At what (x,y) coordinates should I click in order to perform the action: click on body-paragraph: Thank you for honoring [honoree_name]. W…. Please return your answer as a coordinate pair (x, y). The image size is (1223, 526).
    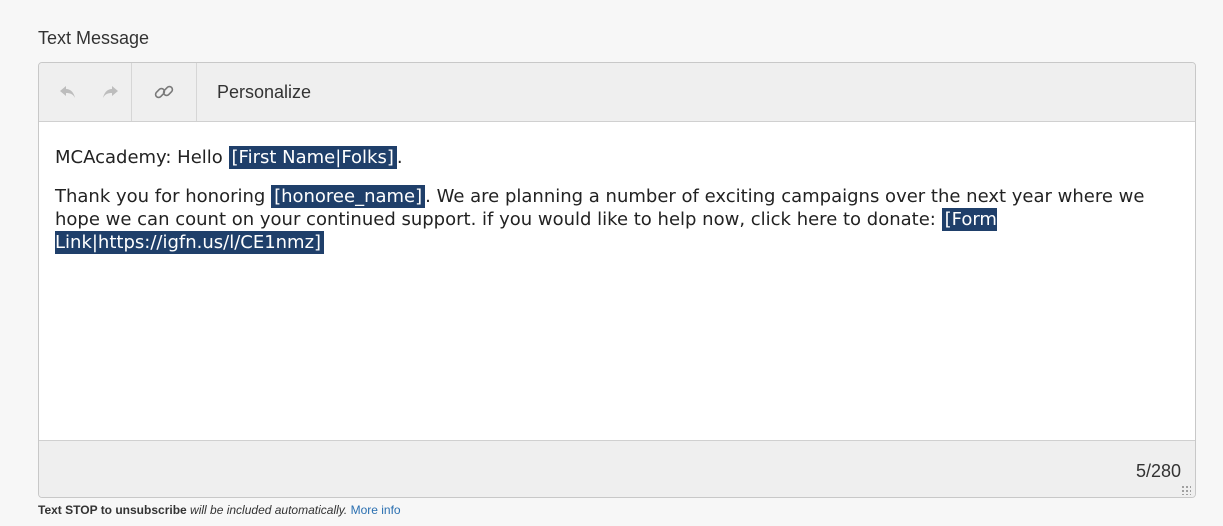
    Looking at the image, I should click on (617, 219).